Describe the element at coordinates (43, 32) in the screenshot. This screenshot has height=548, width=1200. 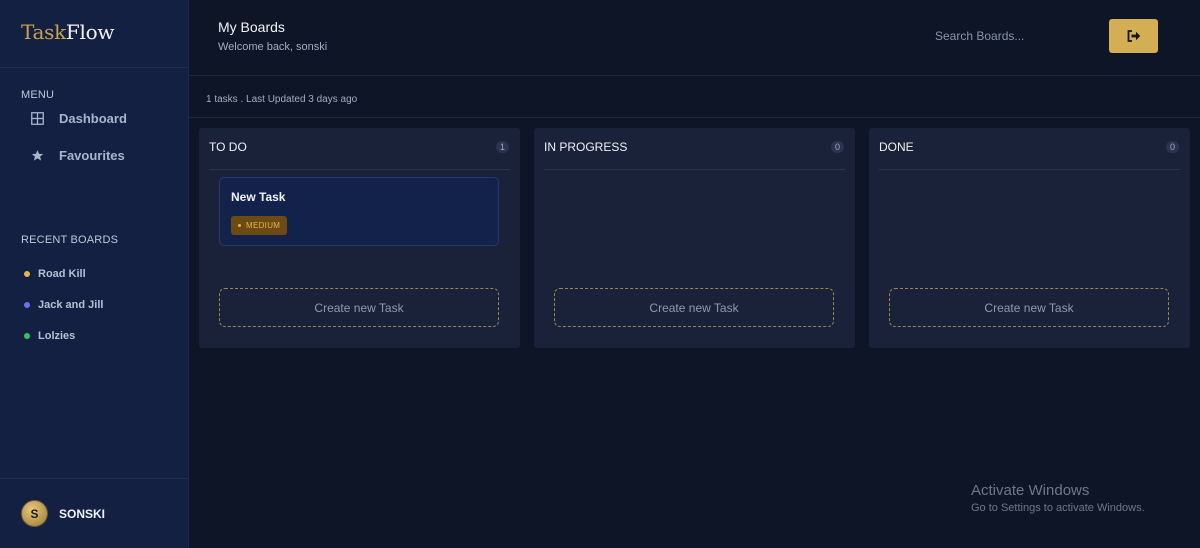
I see `logo-part-task: Task` at that location.